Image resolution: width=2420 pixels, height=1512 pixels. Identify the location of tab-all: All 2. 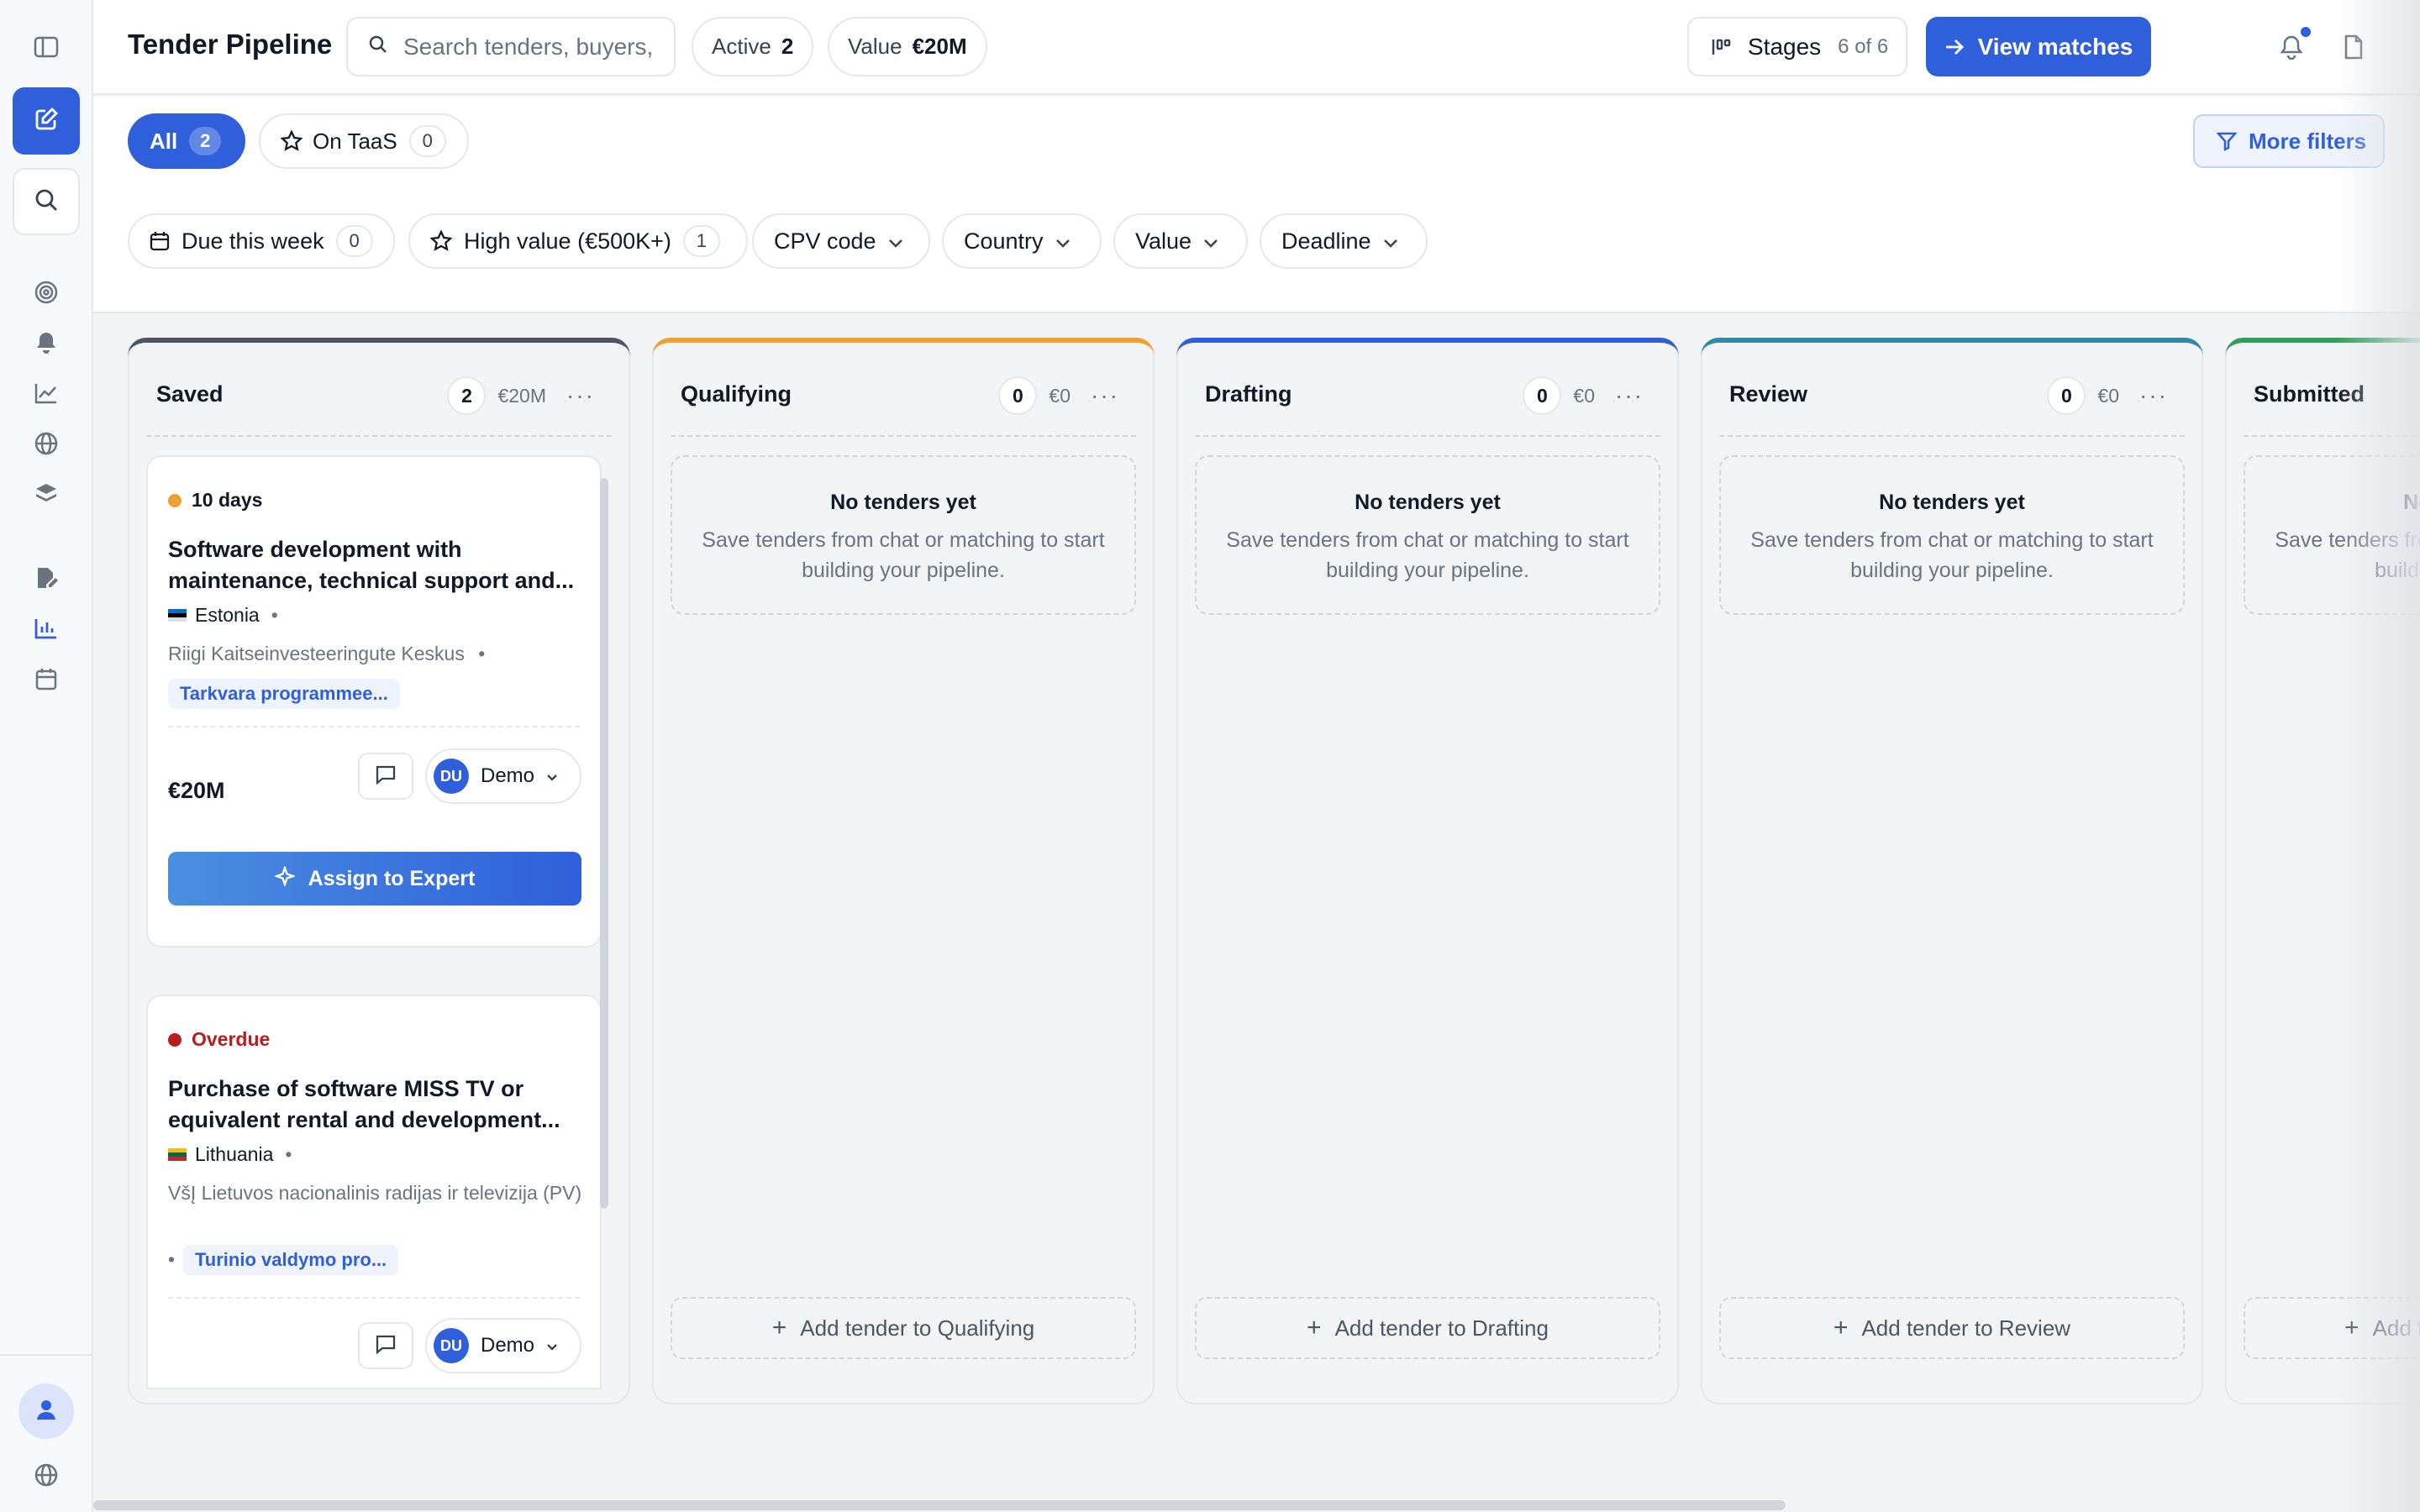
(187, 141).